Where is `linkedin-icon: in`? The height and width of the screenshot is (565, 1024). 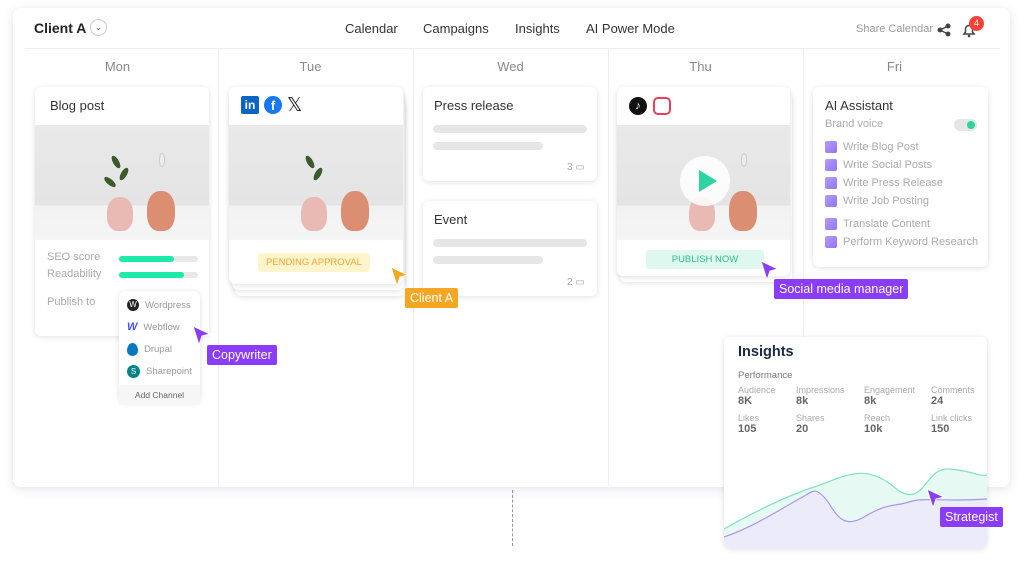 linkedin-icon: in is located at coordinates (250, 105).